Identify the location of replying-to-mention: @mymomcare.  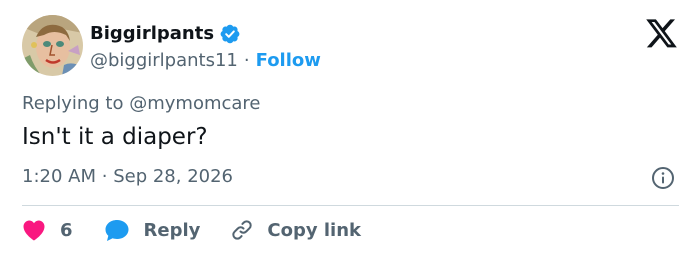
(194, 103).